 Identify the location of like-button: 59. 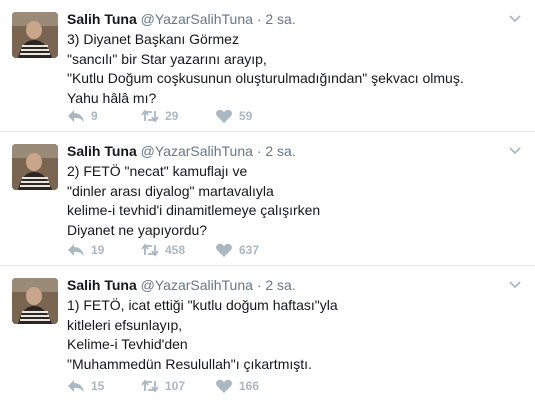
(252, 116).